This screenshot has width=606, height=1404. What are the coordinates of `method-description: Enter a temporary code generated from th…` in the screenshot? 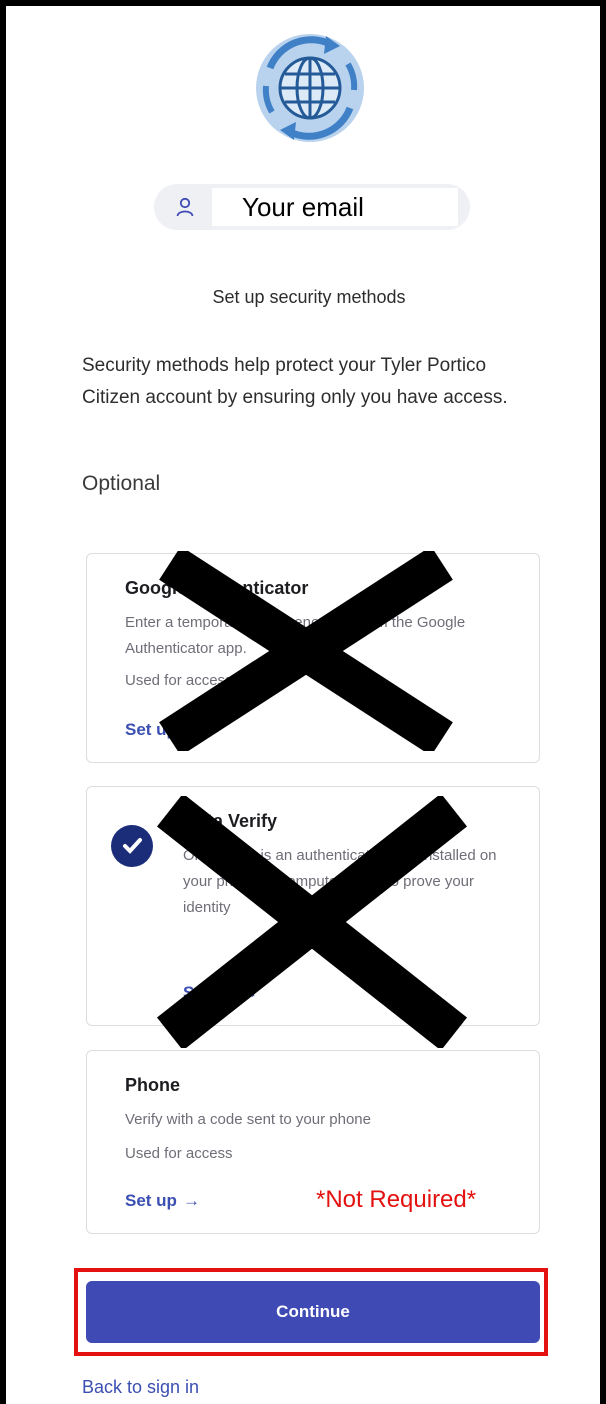 It's located at (295, 635).